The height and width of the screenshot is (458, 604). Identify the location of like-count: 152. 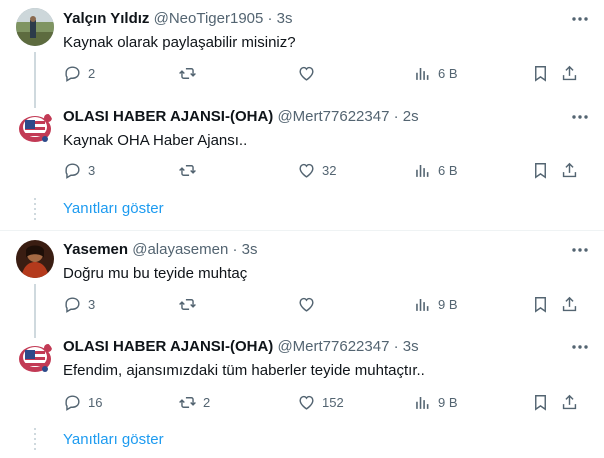
(333, 402).